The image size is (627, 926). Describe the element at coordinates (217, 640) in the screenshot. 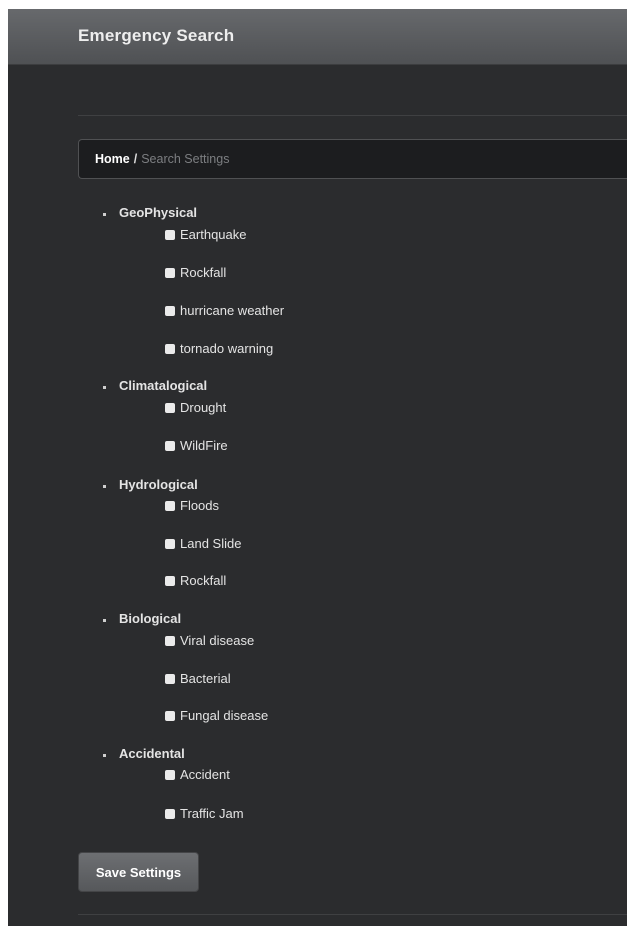

I see `option-label: Viral disease` at that location.